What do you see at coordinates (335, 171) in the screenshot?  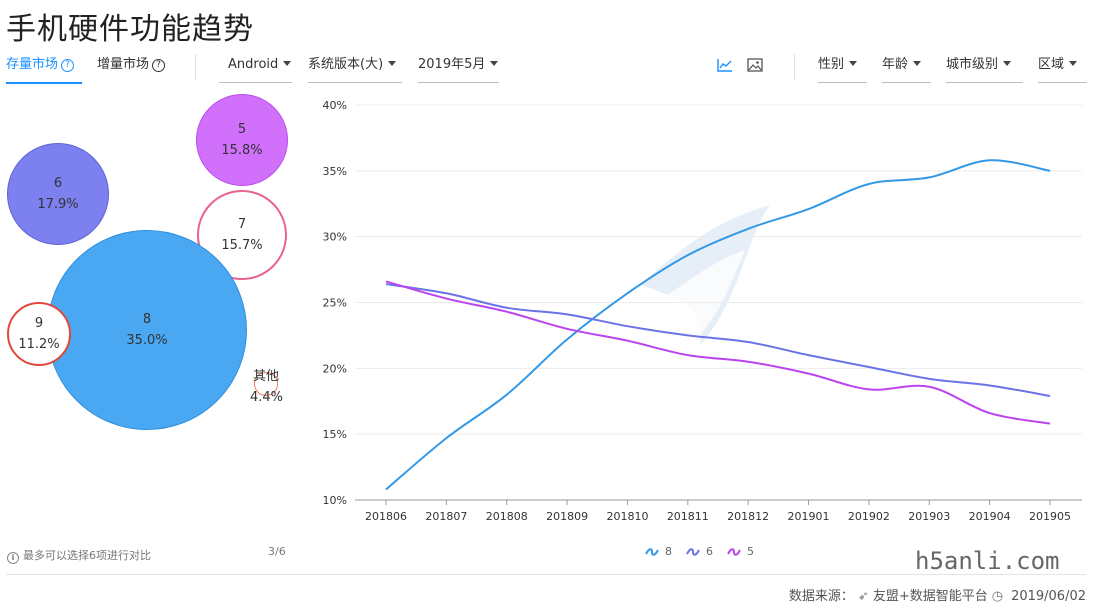 I see `y-tick-label: 35%` at bounding box center [335, 171].